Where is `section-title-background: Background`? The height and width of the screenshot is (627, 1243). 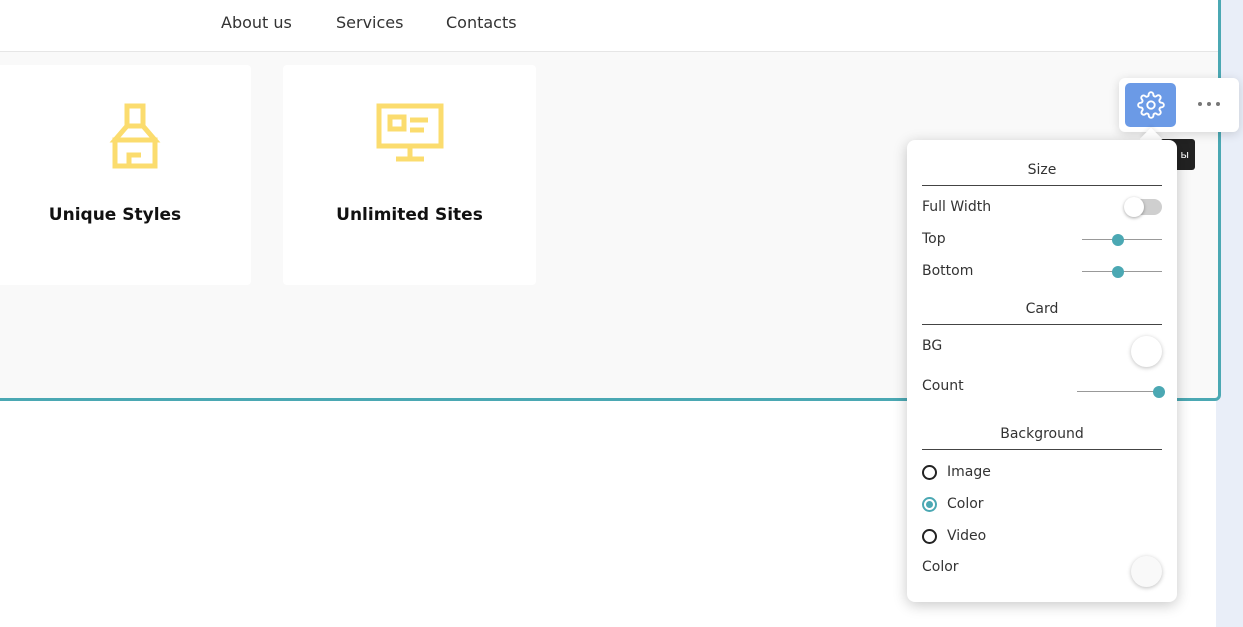
section-title-background: Background is located at coordinates (1042, 438).